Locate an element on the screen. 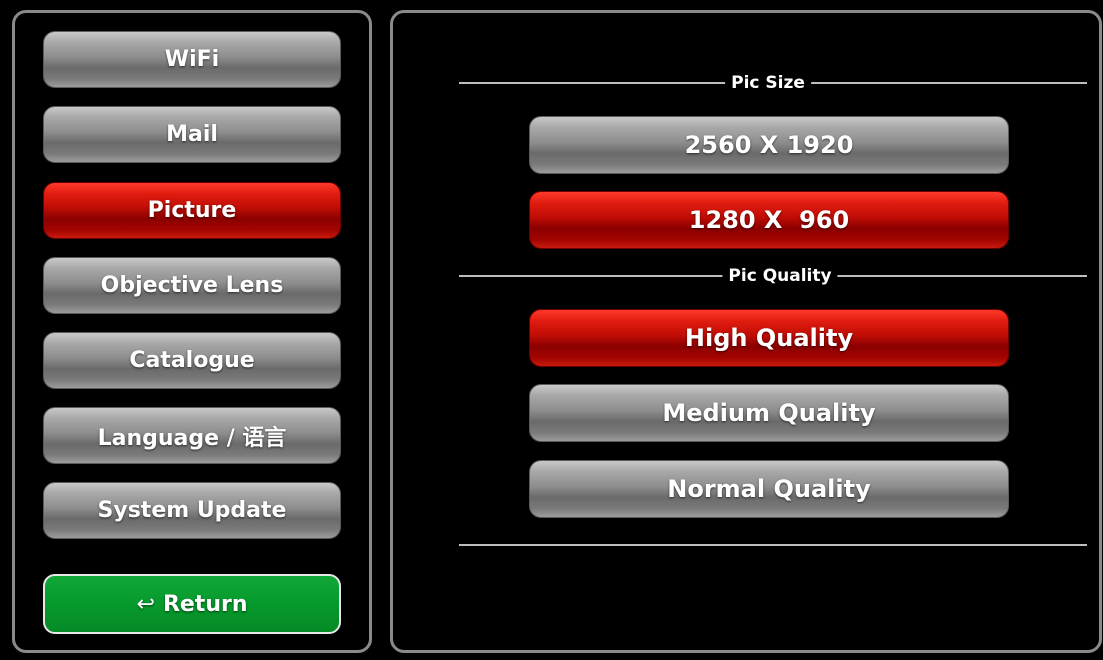 This screenshot has width=1103, height=660. sidebar-item-catalogue: Catalogue is located at coordinates (192, 360).